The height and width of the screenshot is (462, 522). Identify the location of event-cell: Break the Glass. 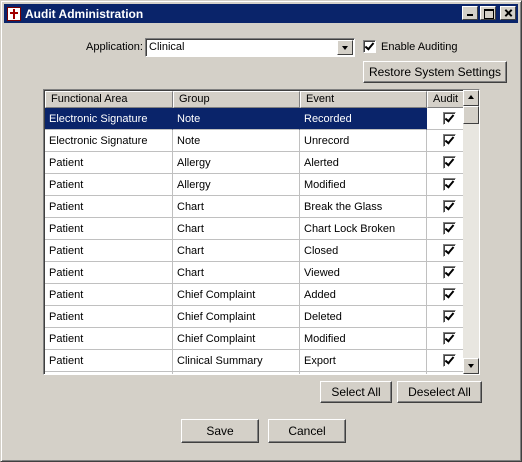
(363, 207).